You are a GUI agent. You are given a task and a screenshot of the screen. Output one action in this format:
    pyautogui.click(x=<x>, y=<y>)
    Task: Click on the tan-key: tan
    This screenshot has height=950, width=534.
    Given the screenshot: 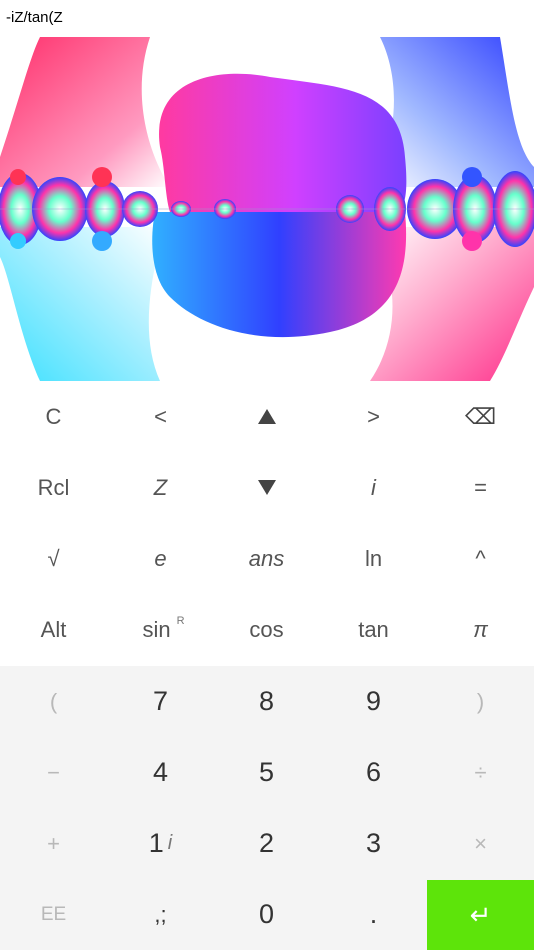 What is the action you would take?
    pyautogui.click(x=373, y=629)
    